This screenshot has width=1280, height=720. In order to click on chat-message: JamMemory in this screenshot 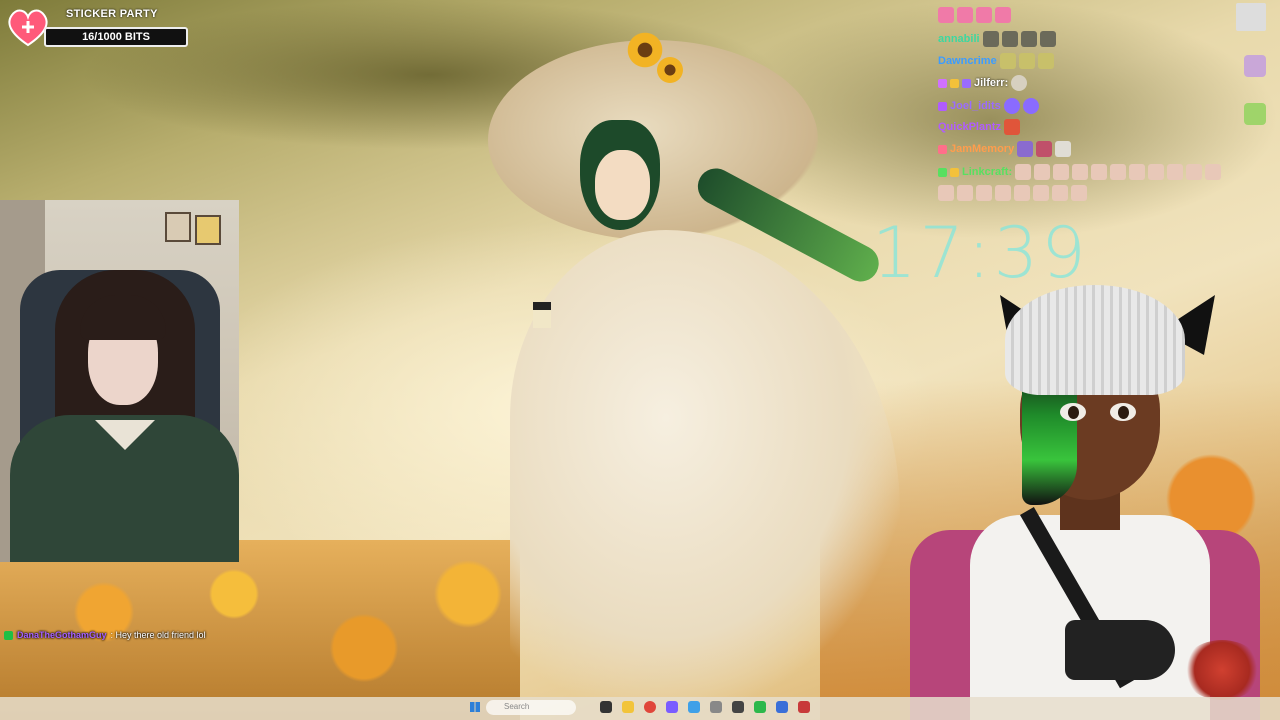, I will do `click(1005, 149)`.